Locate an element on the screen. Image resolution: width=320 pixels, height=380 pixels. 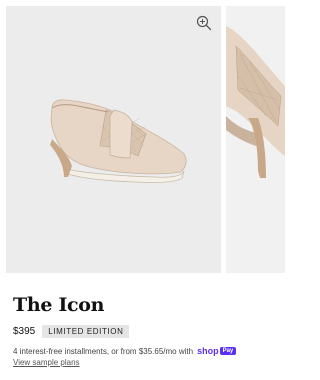
product-price: $395 is located at coordinates (24, 331).